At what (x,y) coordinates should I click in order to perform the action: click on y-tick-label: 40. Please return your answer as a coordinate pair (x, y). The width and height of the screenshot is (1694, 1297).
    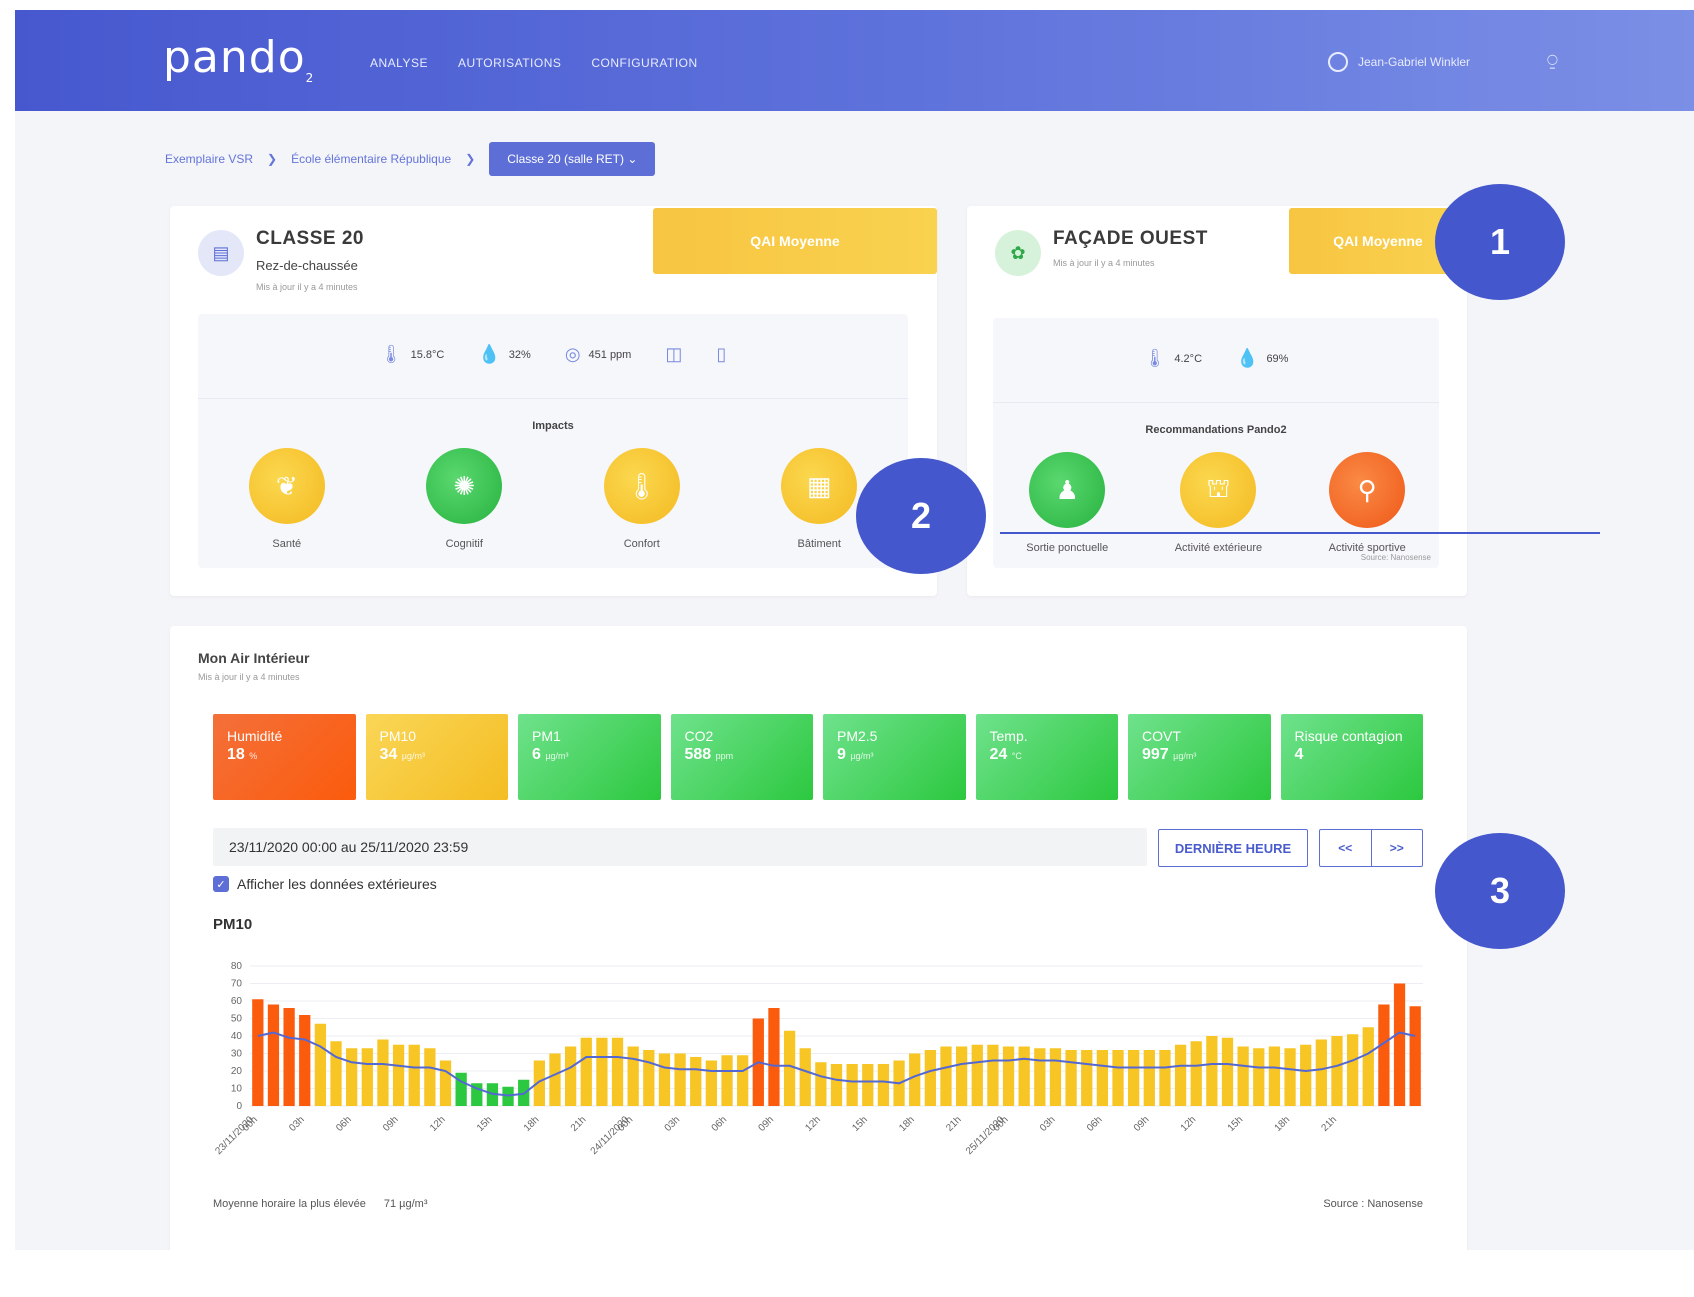
    Looking at the image, I should click on (237, 1036).